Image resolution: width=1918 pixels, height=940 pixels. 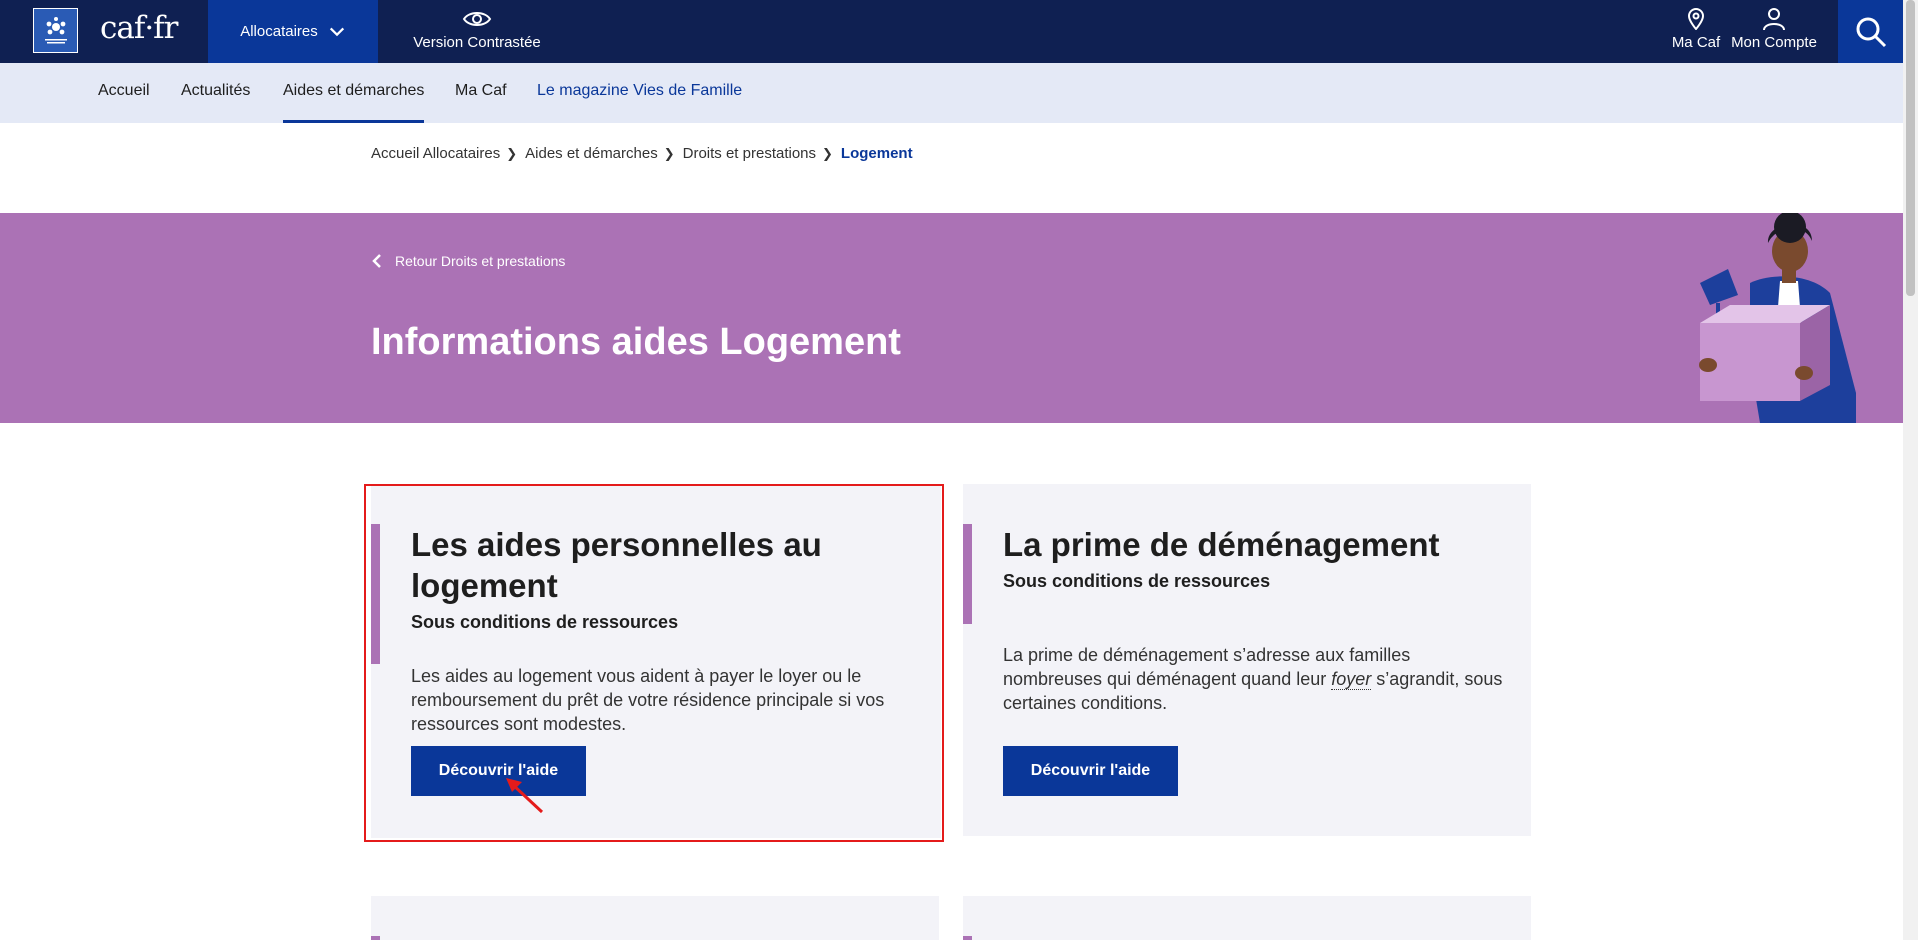 I want to click on nav-item-accueil: Accueil, so click(x=124, y=93).